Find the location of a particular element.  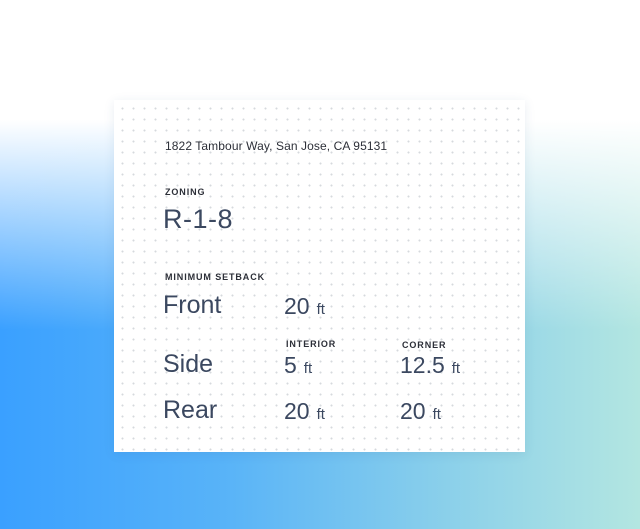

rear-interior-number: 20 is located at coordinates (297, 411).